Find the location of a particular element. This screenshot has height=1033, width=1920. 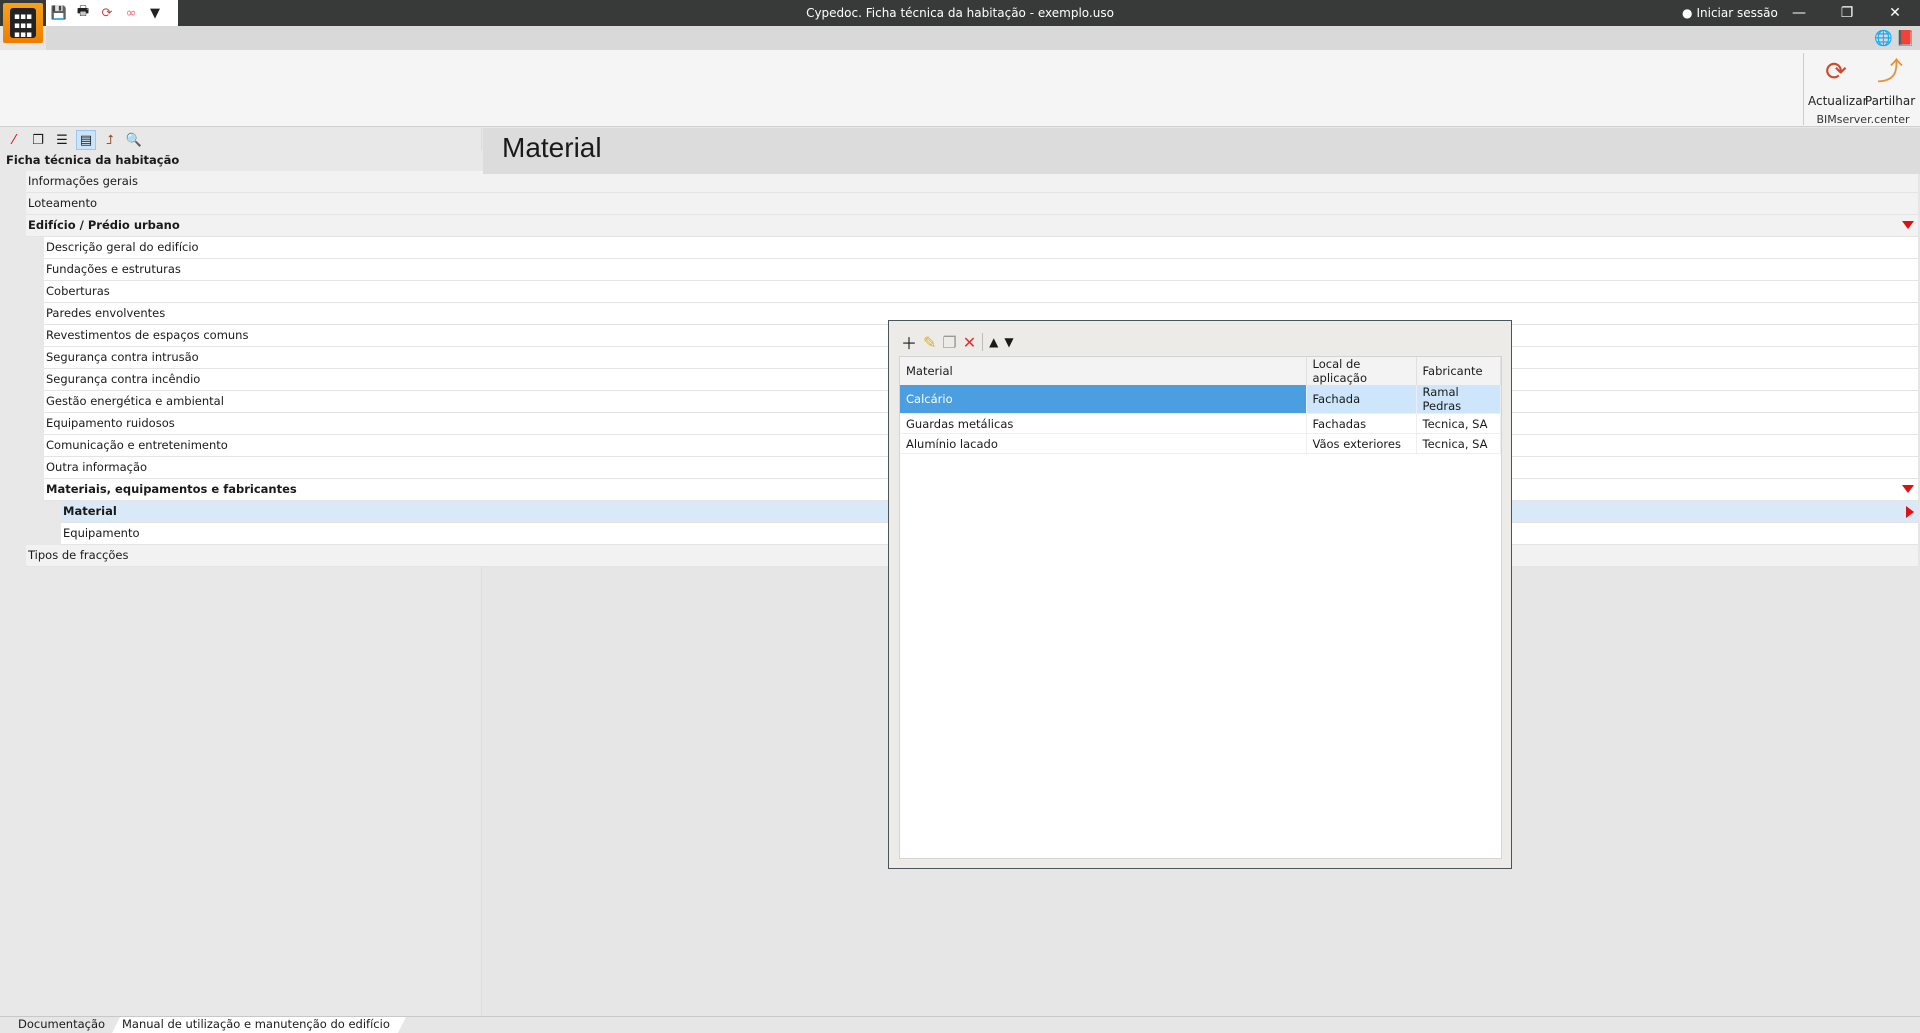

bimserver-share-icon: ⤴ is located at coordinates (1889, 72).